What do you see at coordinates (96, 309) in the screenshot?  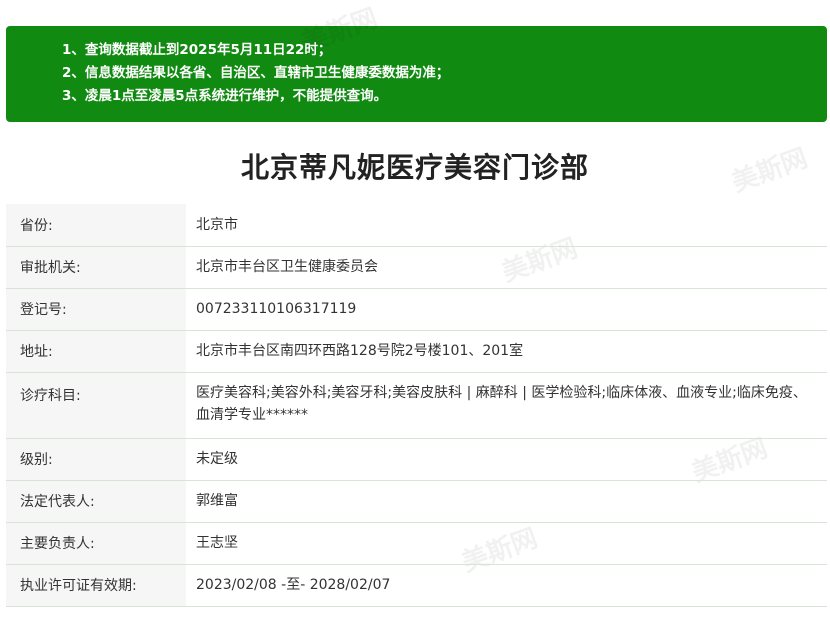 I see `row-label: 登记号:` at bounding box center [96, 309].